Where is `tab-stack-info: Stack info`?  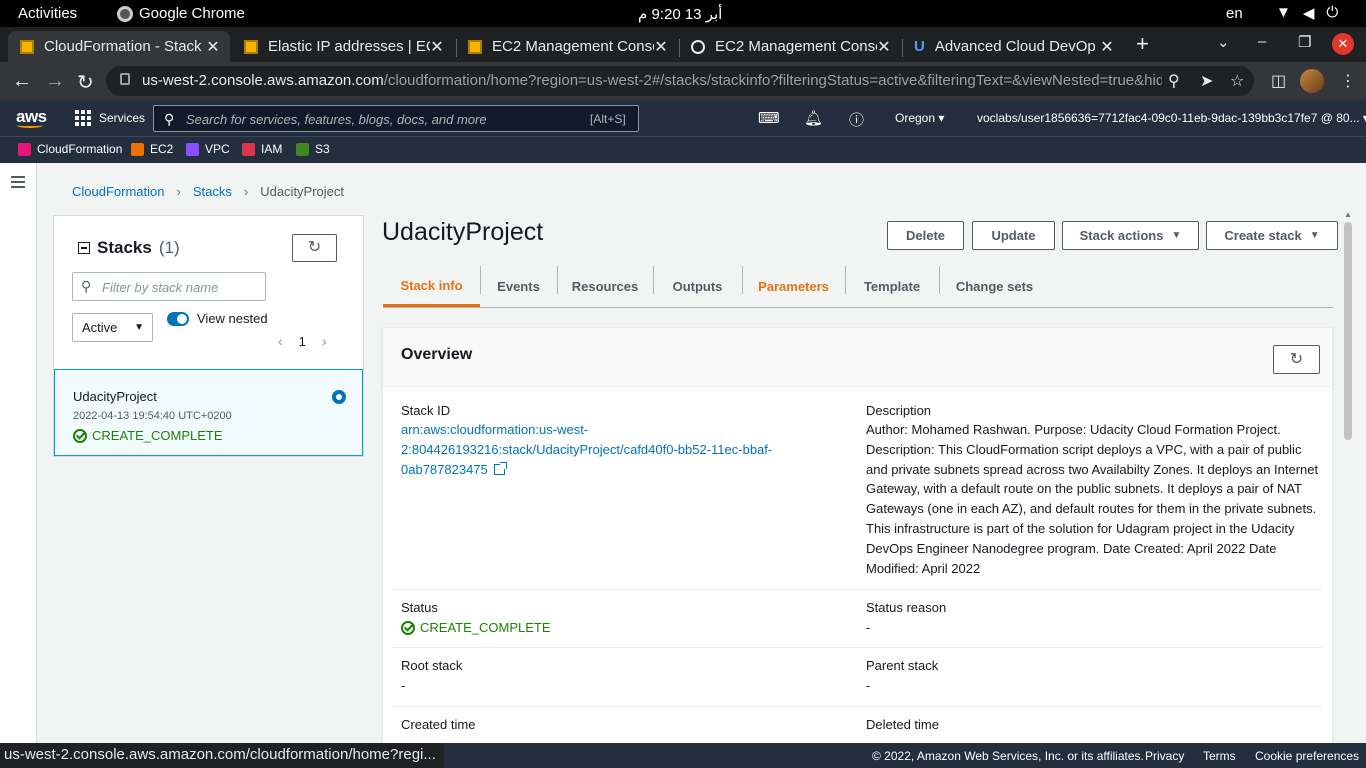 tab-stack-info: Stack info is located at coordinates (431, 286).